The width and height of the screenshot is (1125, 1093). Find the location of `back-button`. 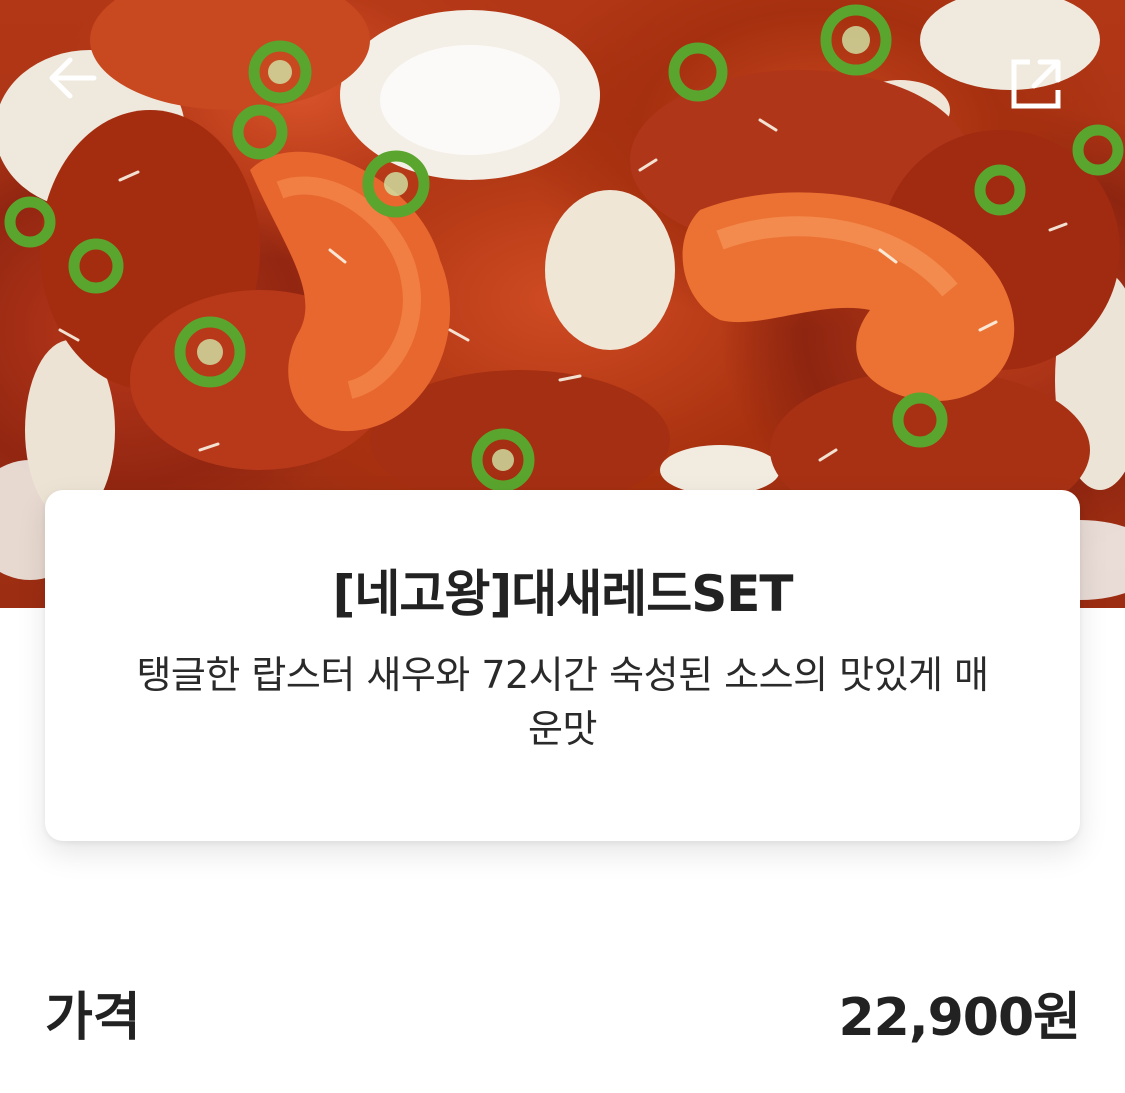

back-button is located at coordinates (80, 90).